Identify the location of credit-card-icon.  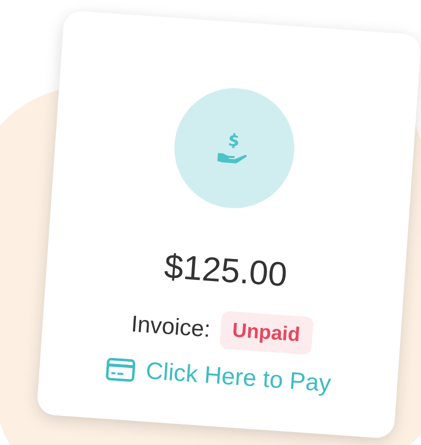
(121, 369).